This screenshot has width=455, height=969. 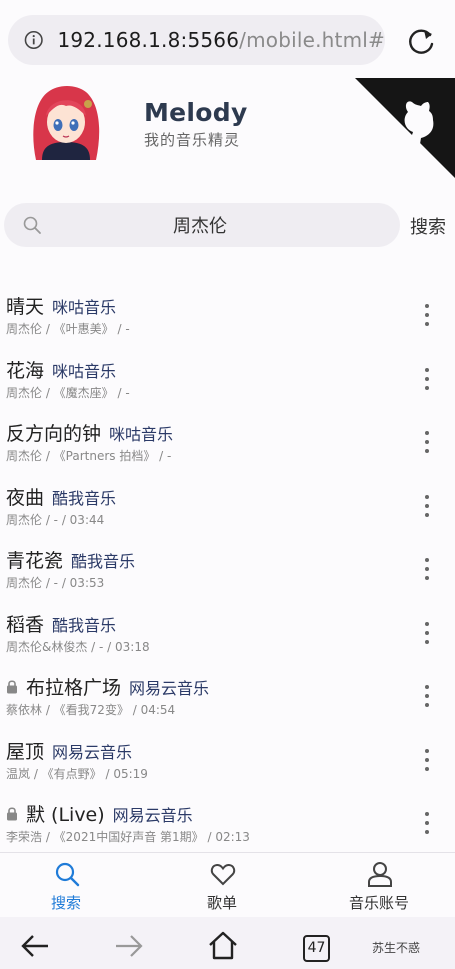 I want to click on song-row: 布拉格广场 网易云音乐蔡依林 / 《看我72变》 / 04:54, so click(x=227, y=699).